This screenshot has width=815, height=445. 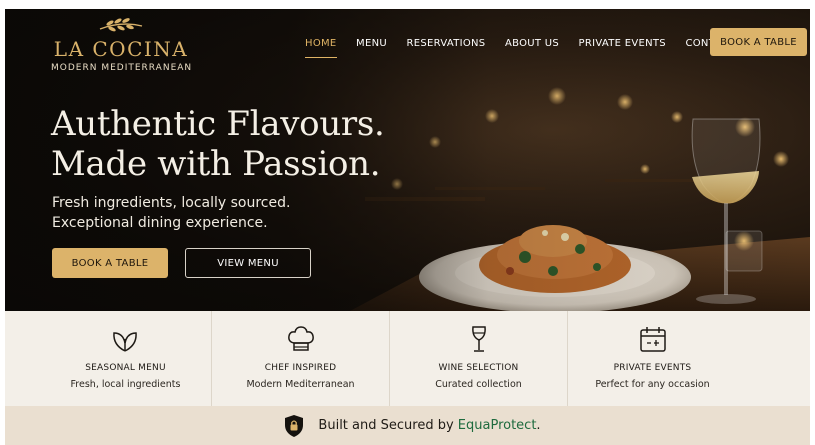 I want to click on hero-headline-line-1: Authentic Flavours., so click(x=218, y=124).